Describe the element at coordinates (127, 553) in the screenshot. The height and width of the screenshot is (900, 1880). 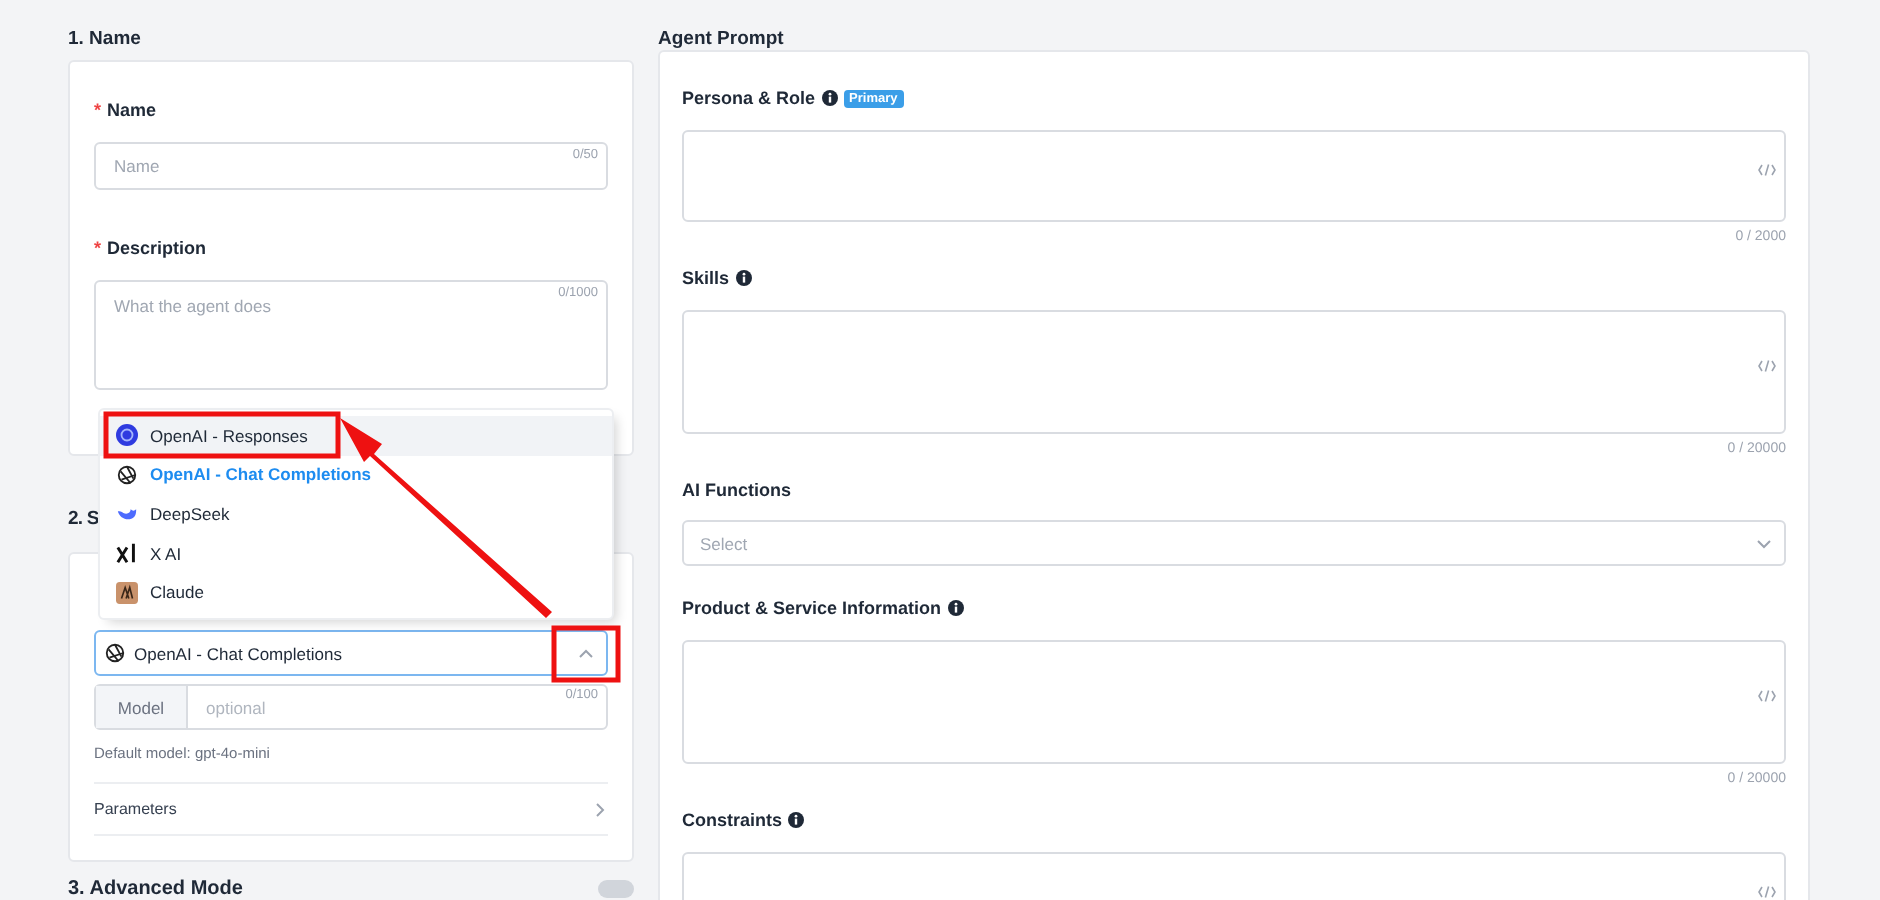
I see `slash-logo-icon` at that location.